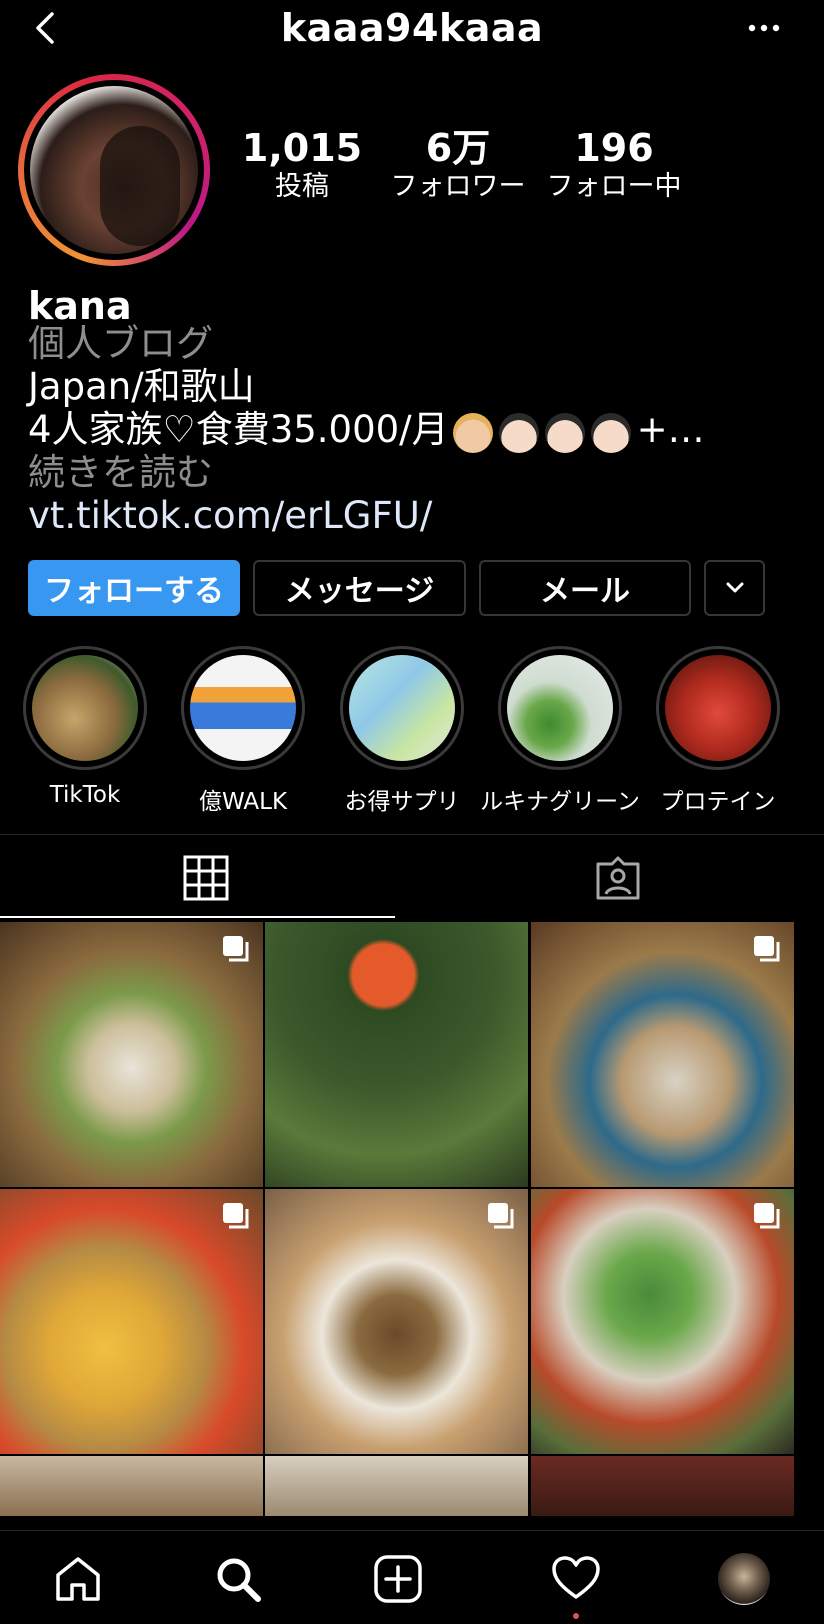  Describe the element at coordinates (458, 186) in the screenshot. I see `followers-count-label: フォロワー` at that location.